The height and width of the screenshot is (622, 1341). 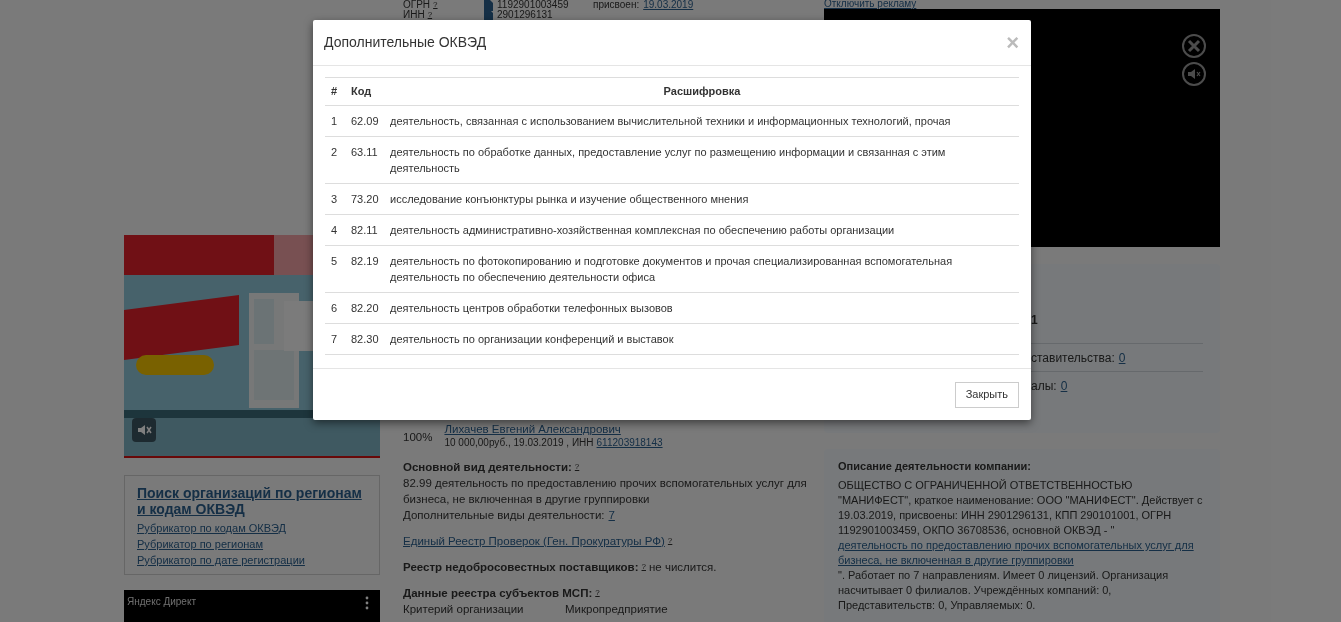 I want to click on inn-link: 611203918143, so click(x=629, y=443).